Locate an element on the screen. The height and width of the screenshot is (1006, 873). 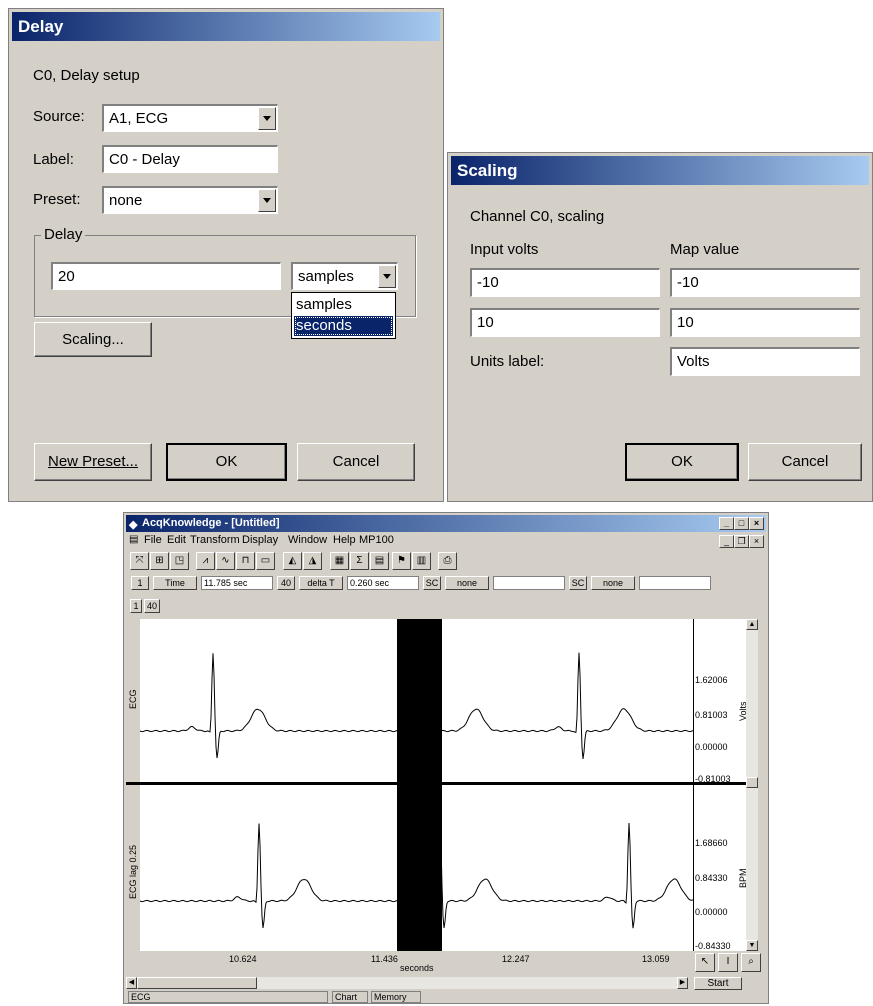
map-value-header: Map value is located at coordinates (705, 249).